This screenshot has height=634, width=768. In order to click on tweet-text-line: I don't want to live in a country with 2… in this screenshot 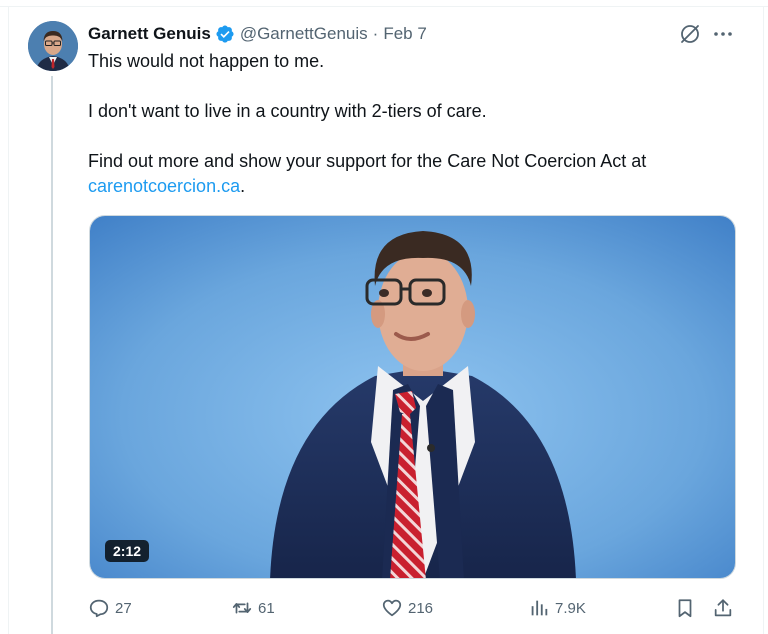, I will do `click(287, 111)`.